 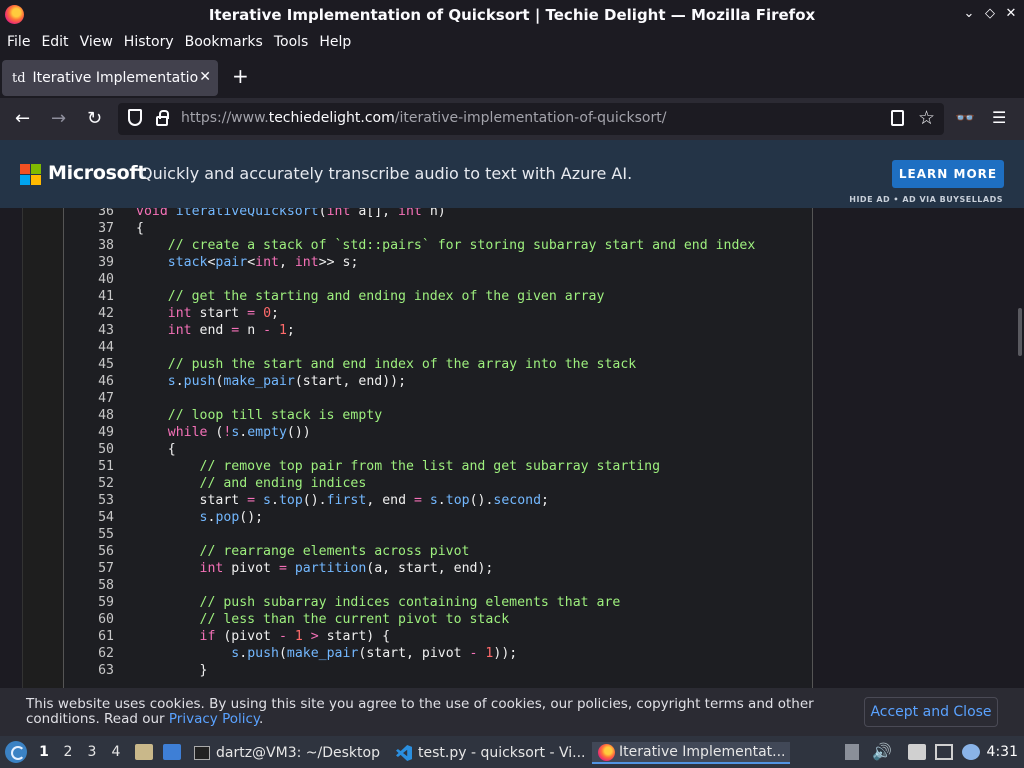 What do you see at coordinates (223, 313) in the screenshot?
I see `code-text: int start = 0;` at bounding box center [223, 313].